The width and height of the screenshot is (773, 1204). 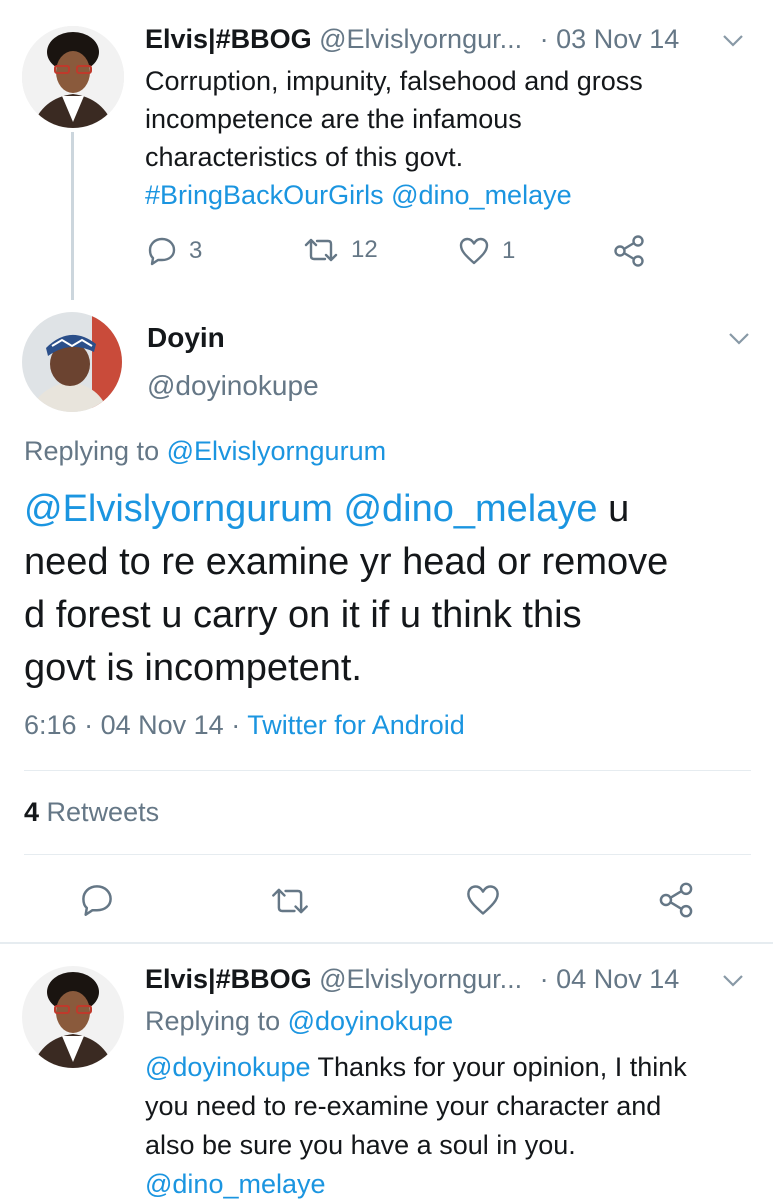 I want to click on tweet-text-line: govt is incompetent., so click(x=193, y=668).